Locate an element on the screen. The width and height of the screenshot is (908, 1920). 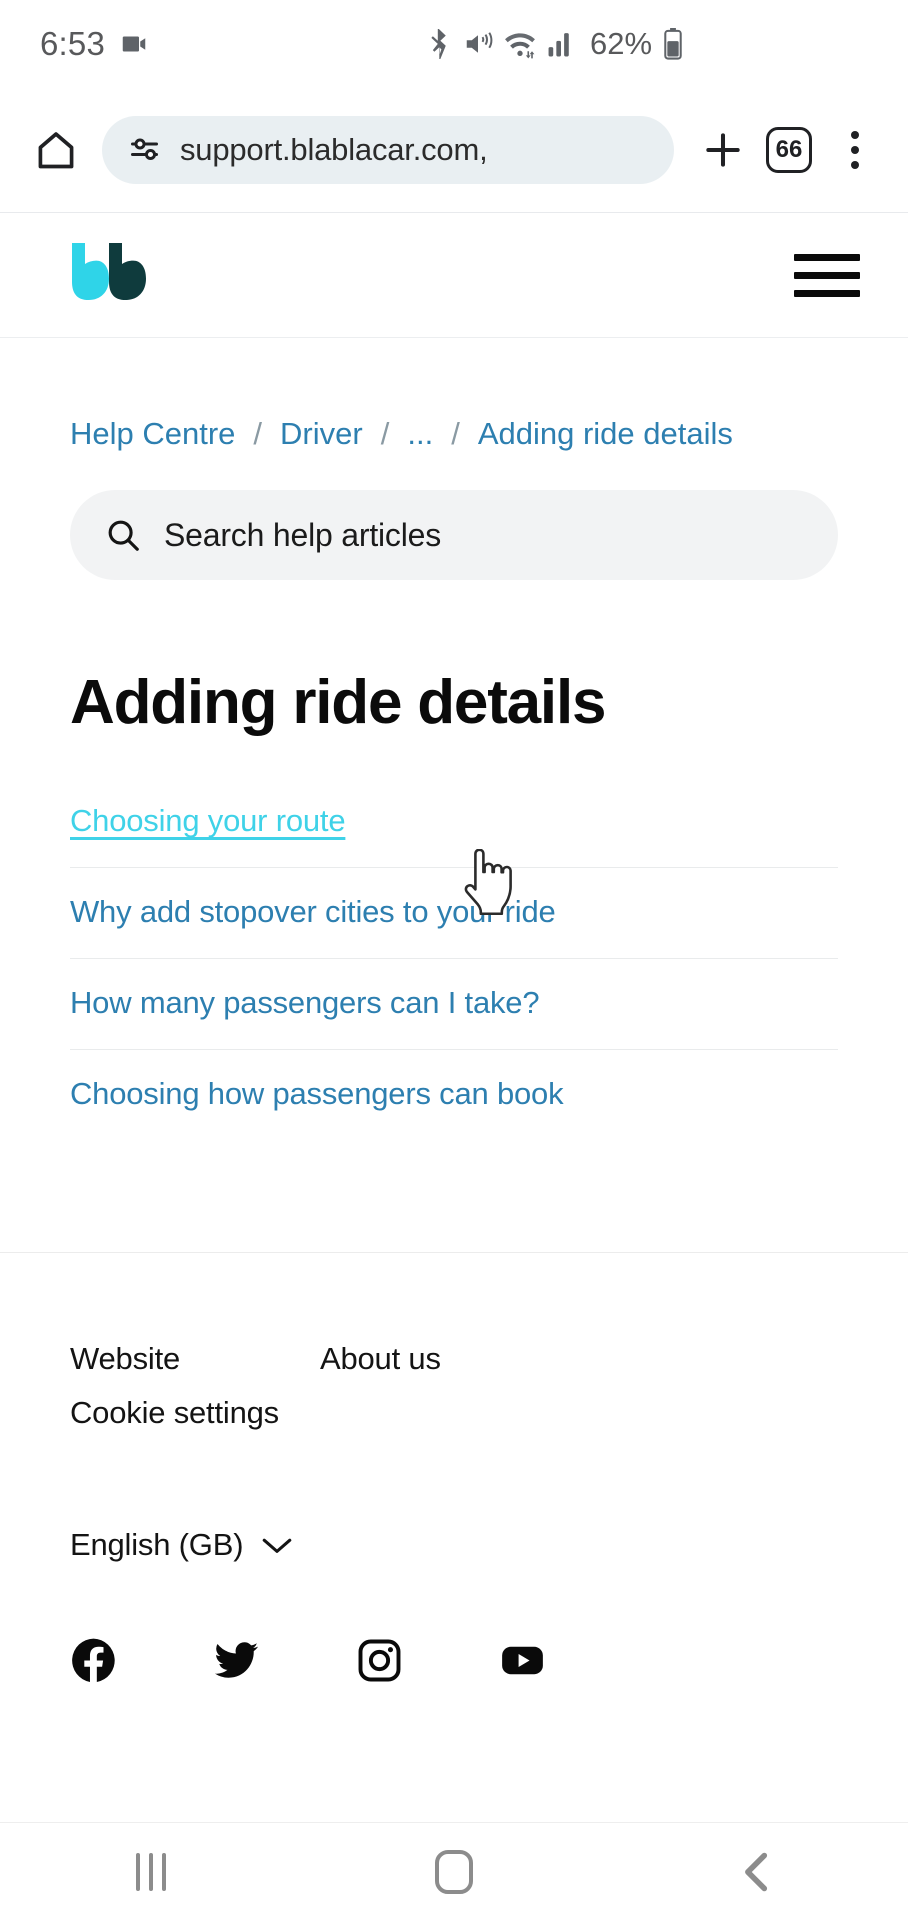
status-bar-left: 6:53 is located at coordinates (94, 44).